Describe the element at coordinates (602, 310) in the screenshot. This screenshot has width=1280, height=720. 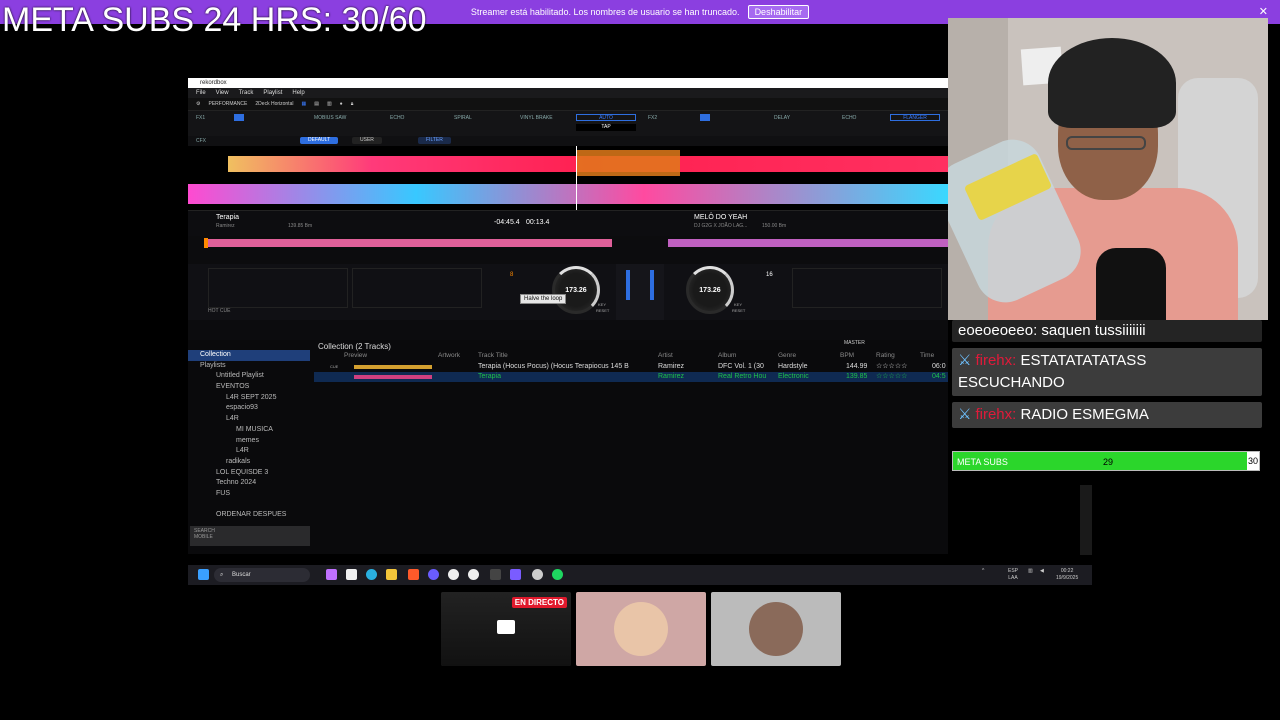
I see `deck1-reset-label: RESET` at that location.